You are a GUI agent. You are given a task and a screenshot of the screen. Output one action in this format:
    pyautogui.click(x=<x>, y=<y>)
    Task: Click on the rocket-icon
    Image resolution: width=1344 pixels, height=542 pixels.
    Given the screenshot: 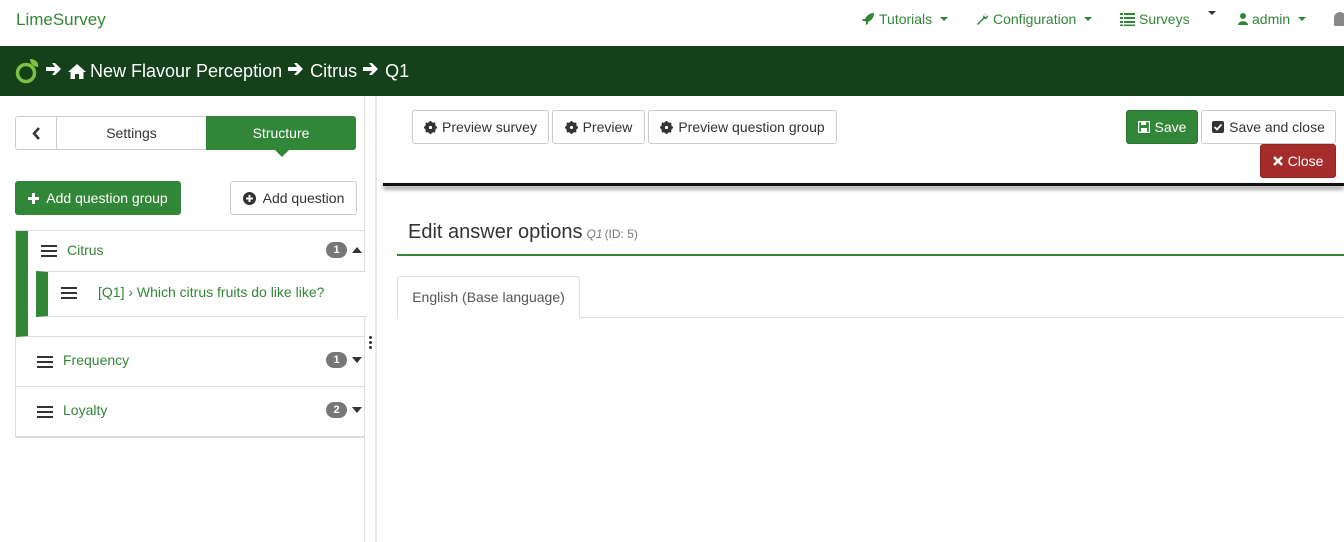 What is the action you would take?
    pyautogui.click(x=868, y=19)
    